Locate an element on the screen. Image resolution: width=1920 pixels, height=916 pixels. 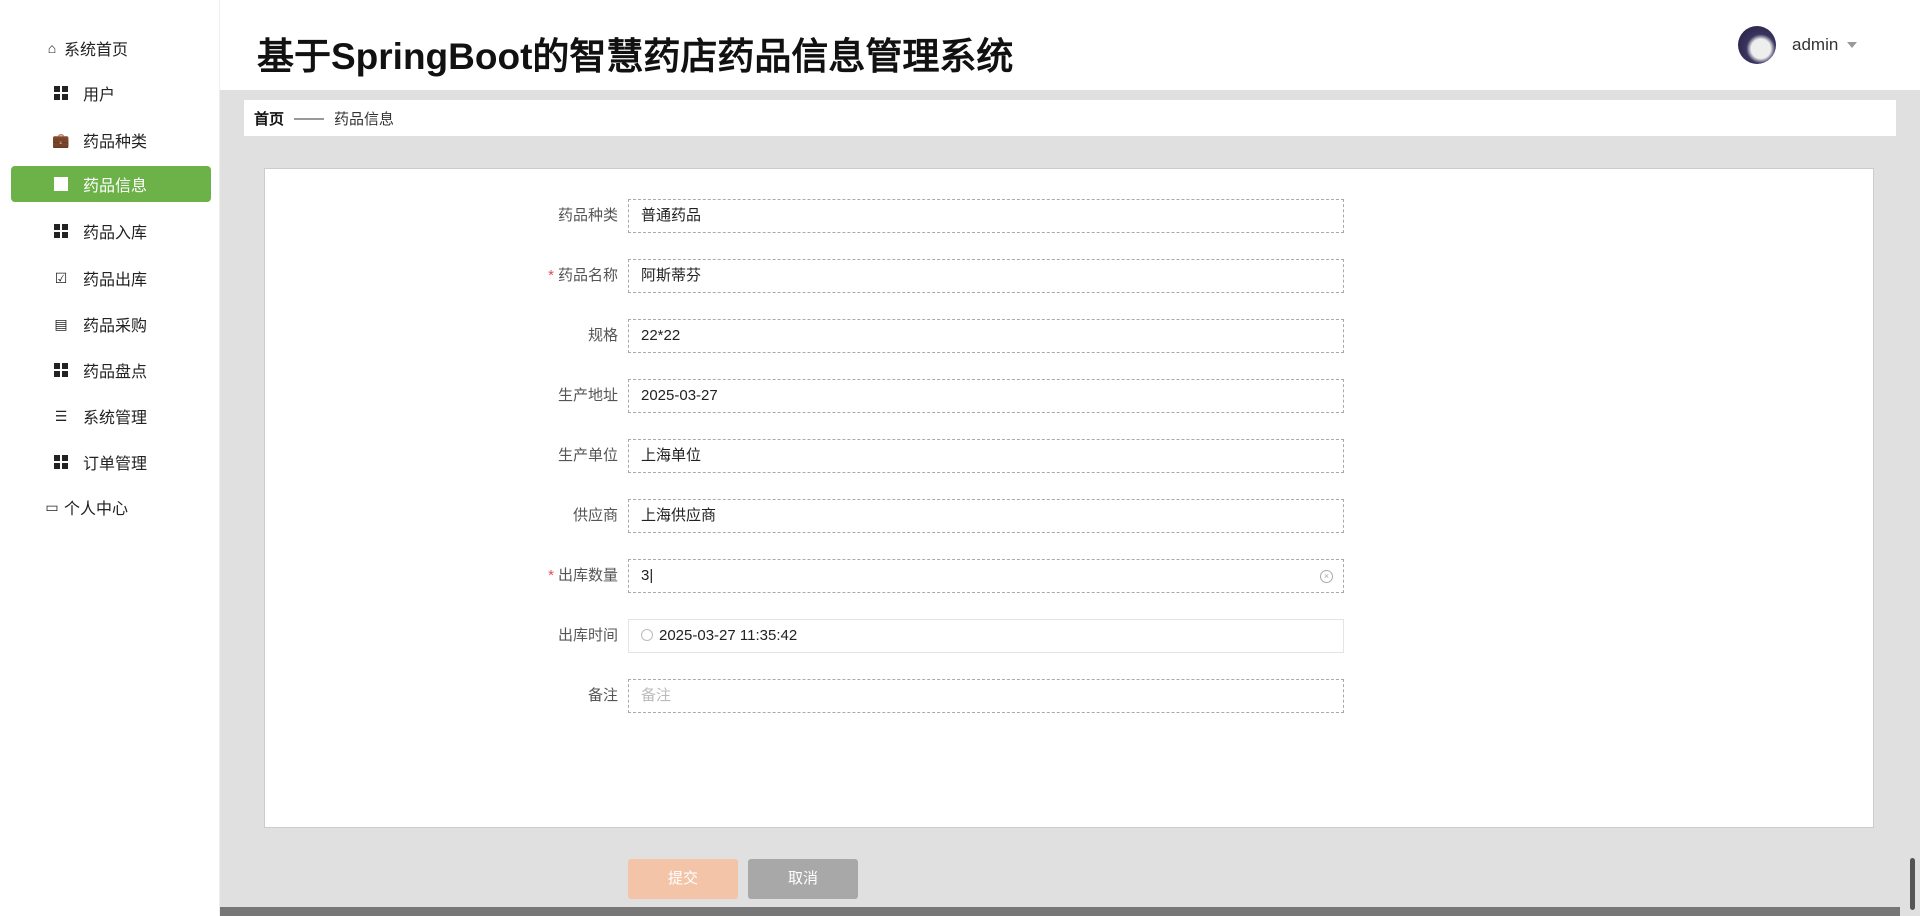
manufacturer-field: 上海单位 is located at coordinates (986, 456).